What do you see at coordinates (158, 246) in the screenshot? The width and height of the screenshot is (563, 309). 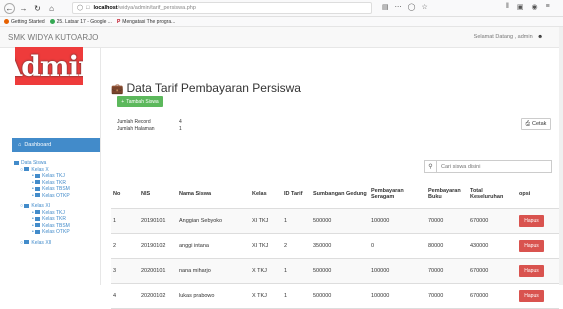 I see `cell-nis: 20190102` at bounding box center [158, 246].